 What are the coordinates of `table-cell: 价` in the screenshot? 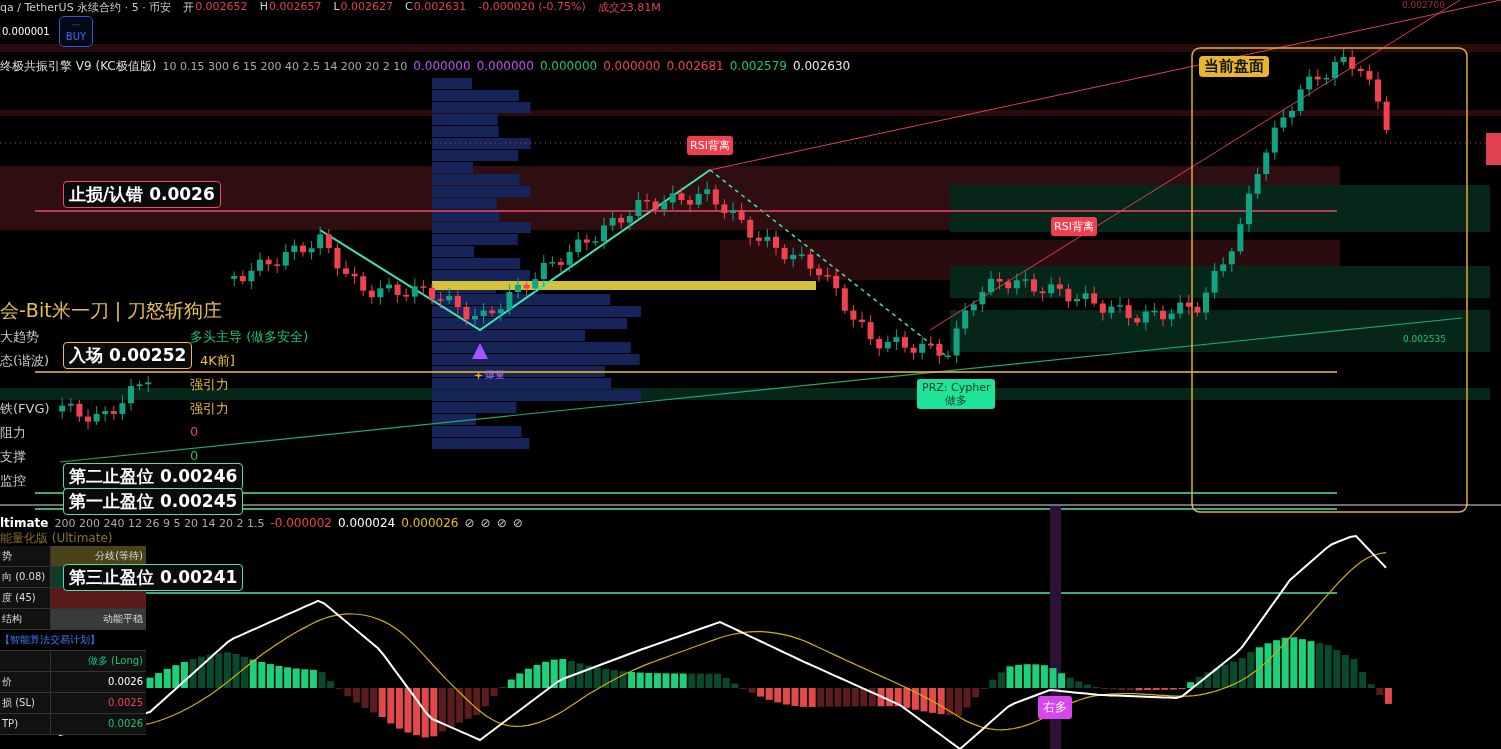 It's located at (25, 682).